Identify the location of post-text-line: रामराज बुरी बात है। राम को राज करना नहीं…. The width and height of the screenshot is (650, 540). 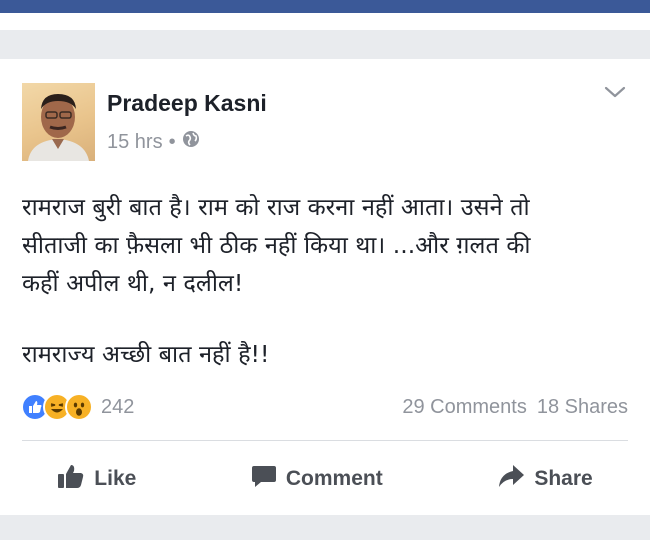
(276, 207).